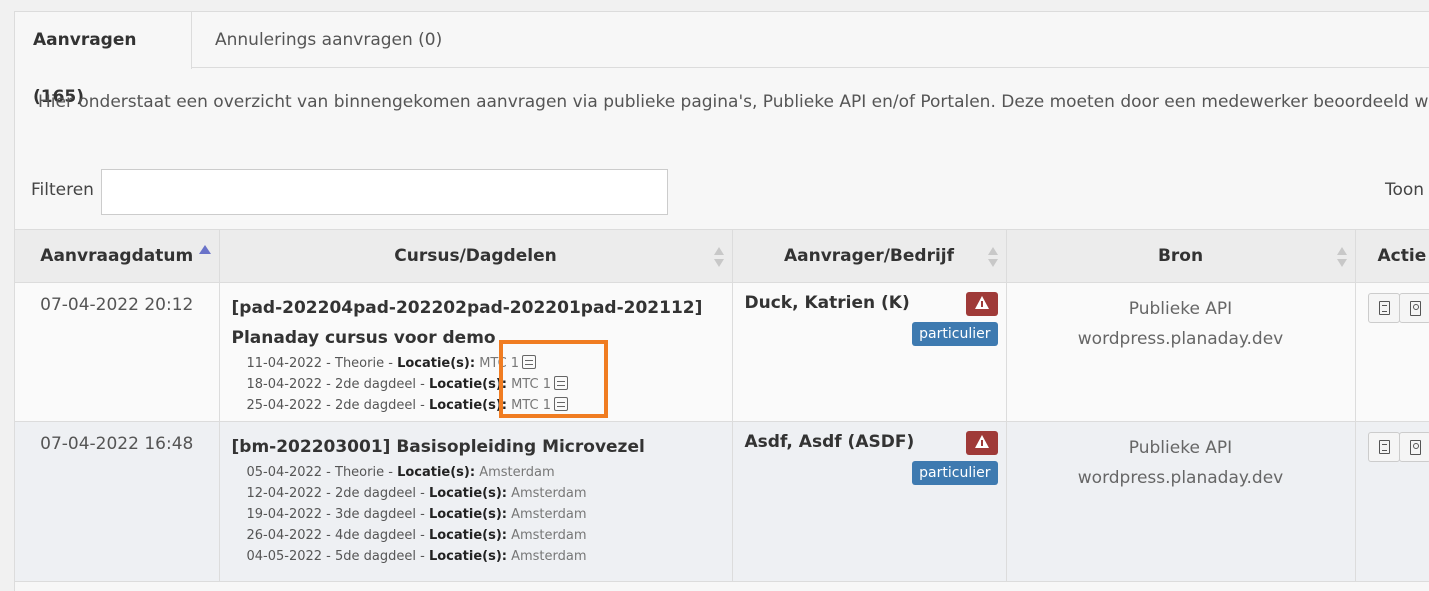 This screenshot has width=1429, height=591. I want to click on column-header-source-label: Bron, so click(1180, 256).